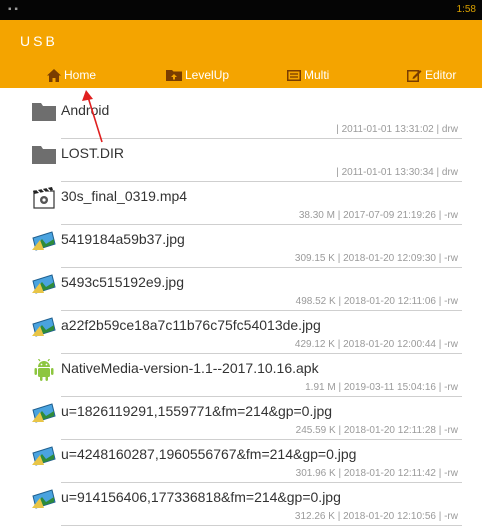  I want to click on status-time: 1:58, so click(466, 9).